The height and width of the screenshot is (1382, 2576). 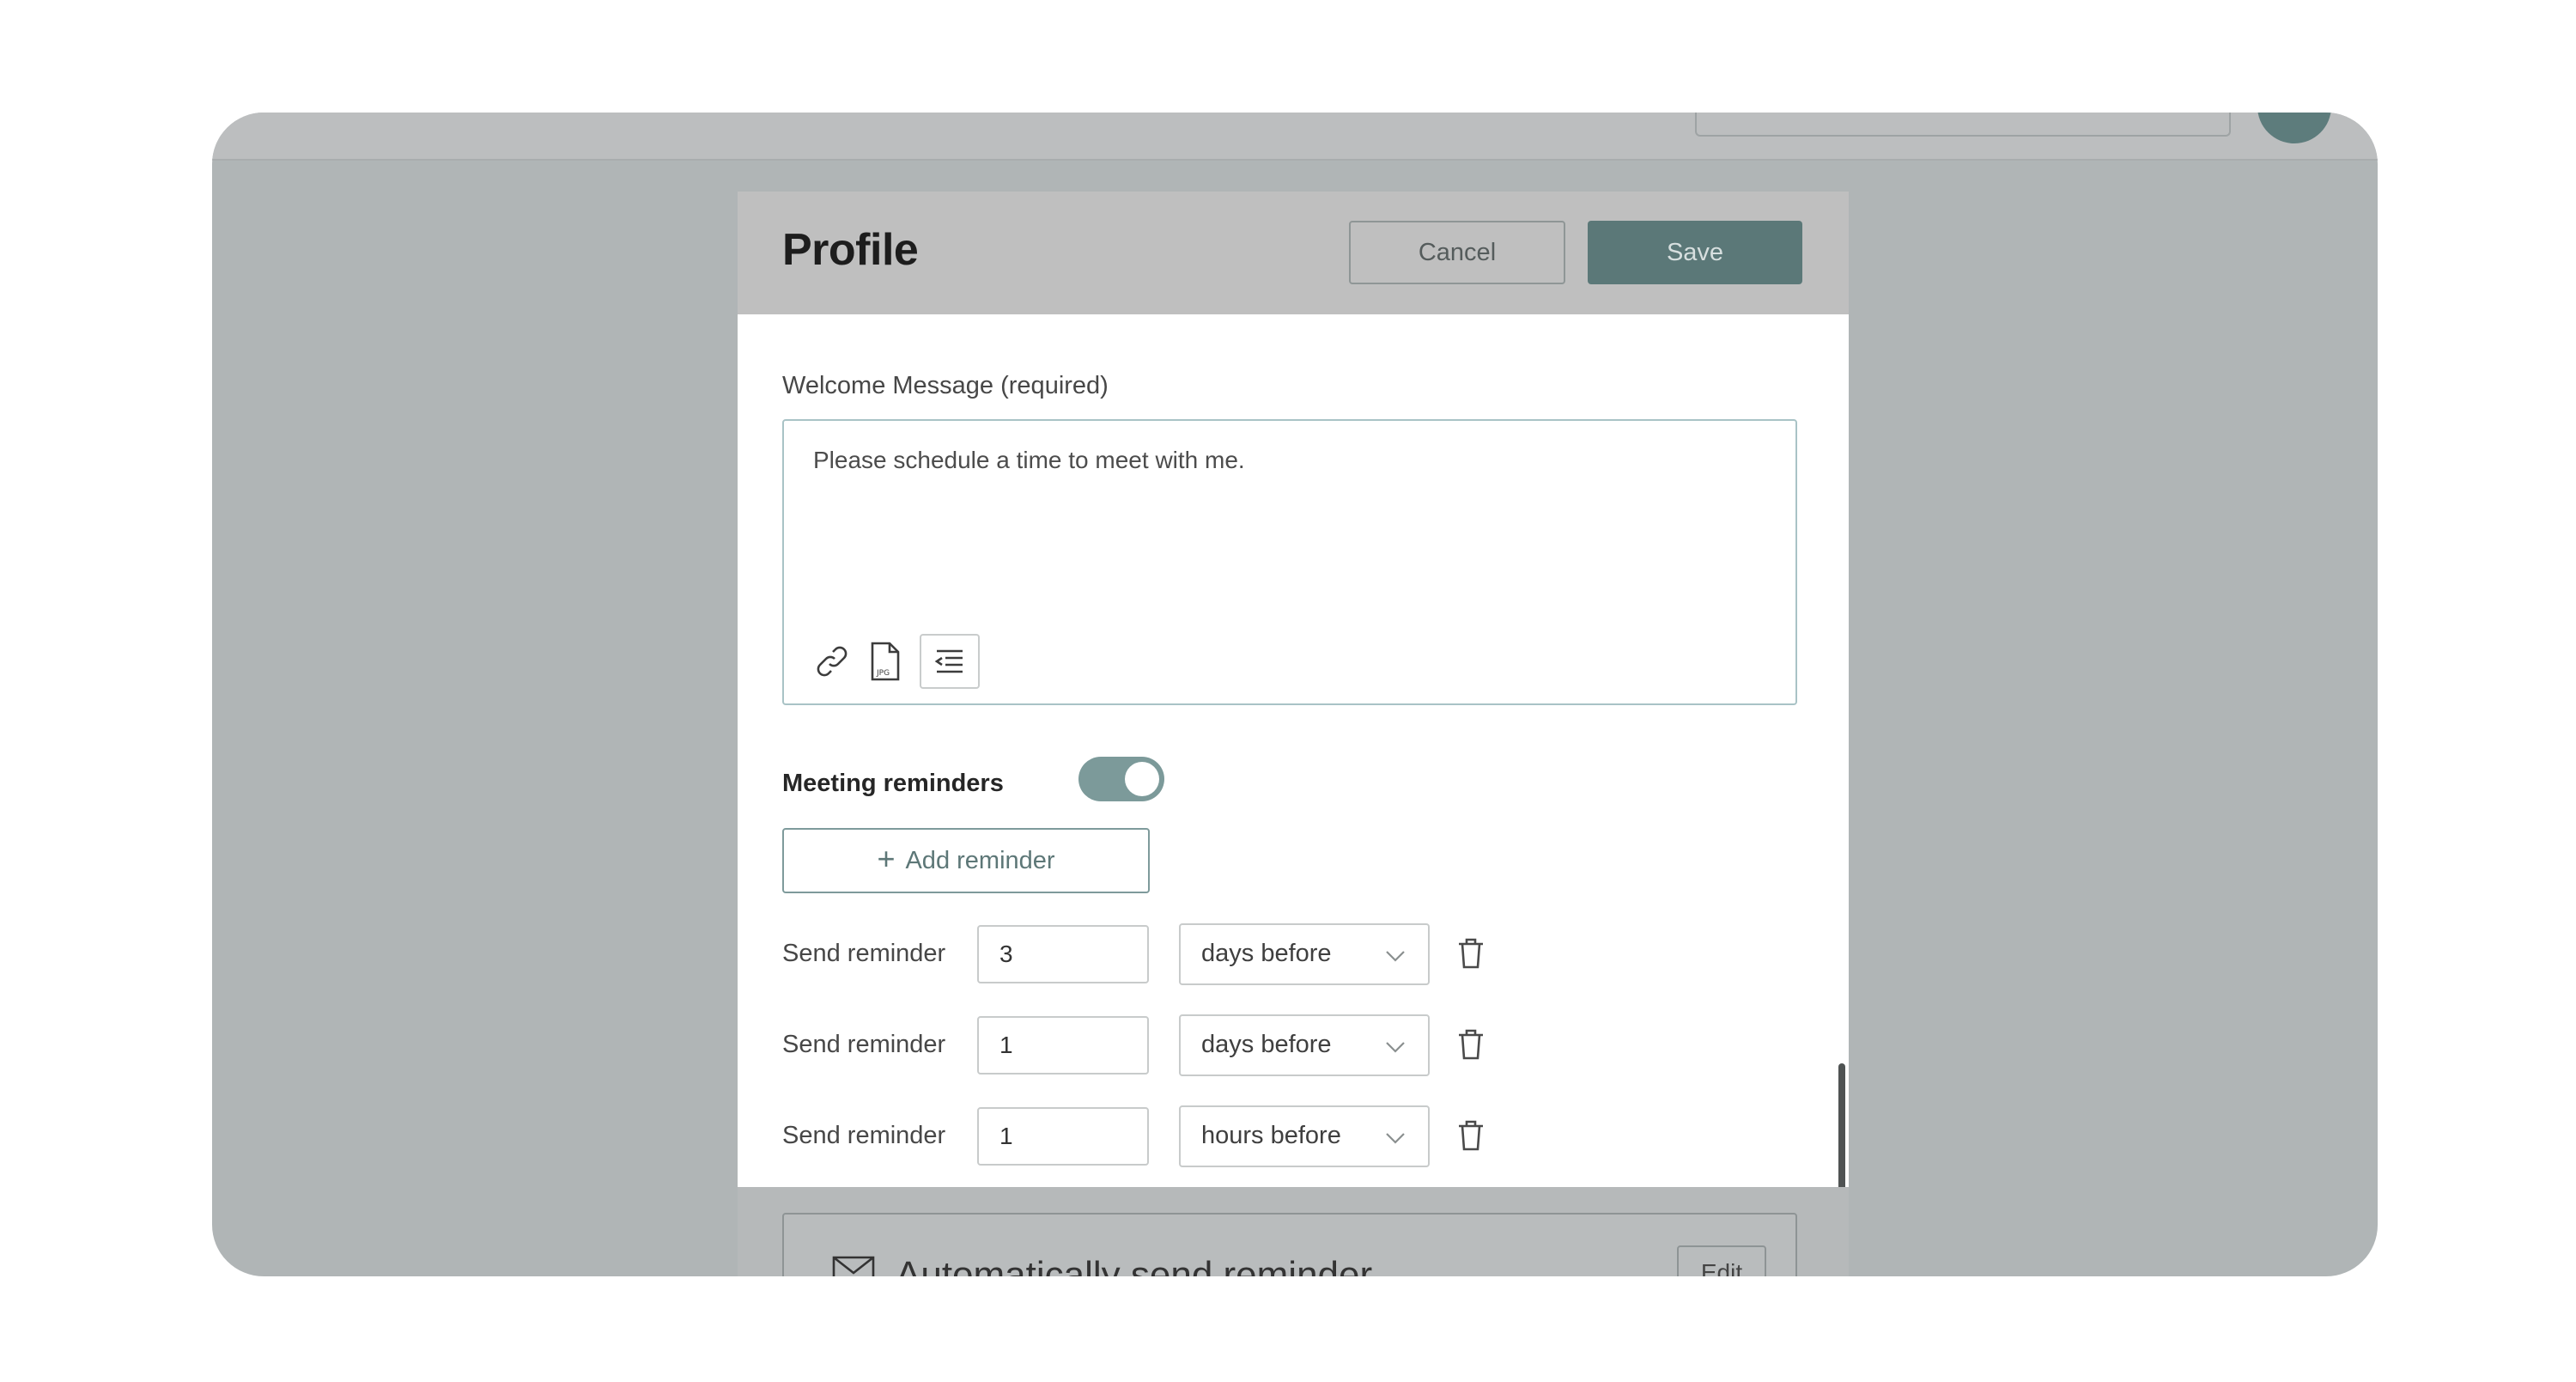 I want to click on reminder-unit-select: hours before, so click(x=1305, y=1136).